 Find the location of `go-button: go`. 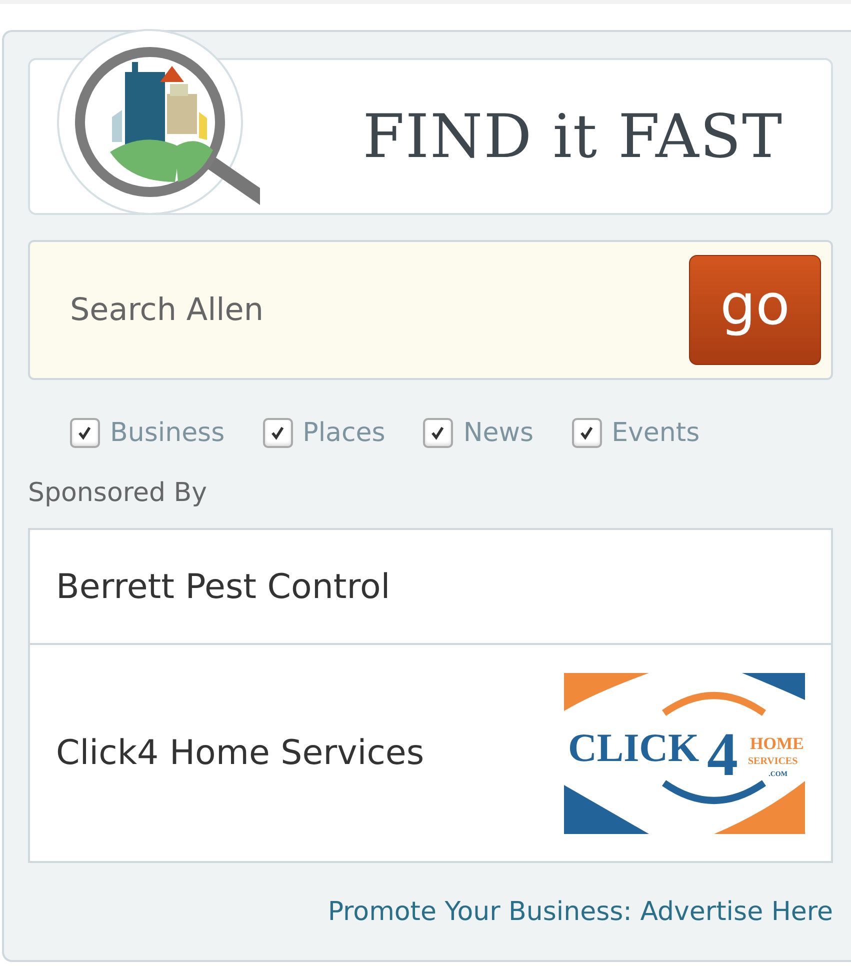

go-button: go is located at coordinates (755, 310).